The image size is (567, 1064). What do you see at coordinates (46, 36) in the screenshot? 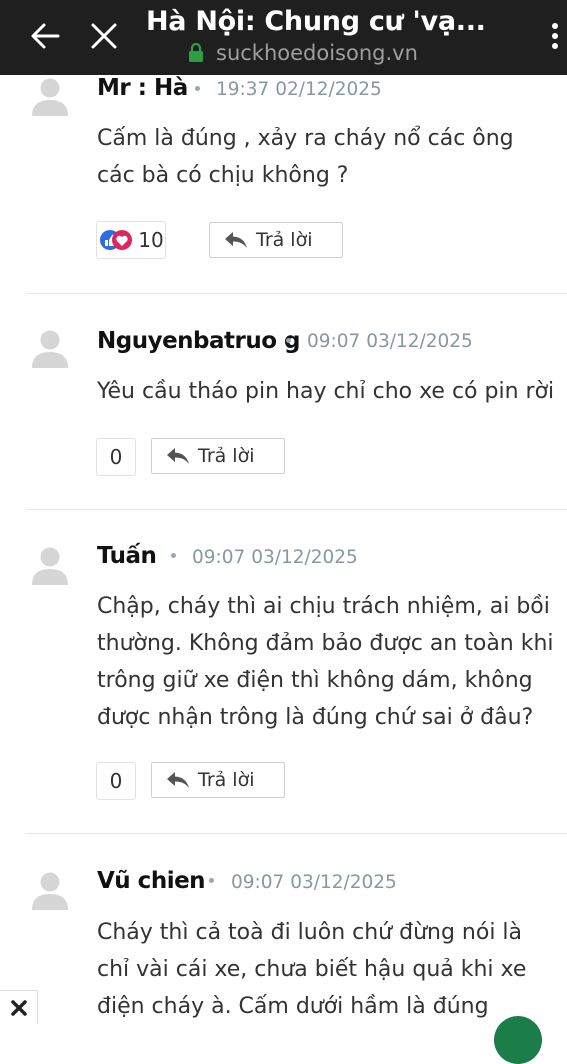
I see `arrow-left-icon` at bounding box center [46, 36].